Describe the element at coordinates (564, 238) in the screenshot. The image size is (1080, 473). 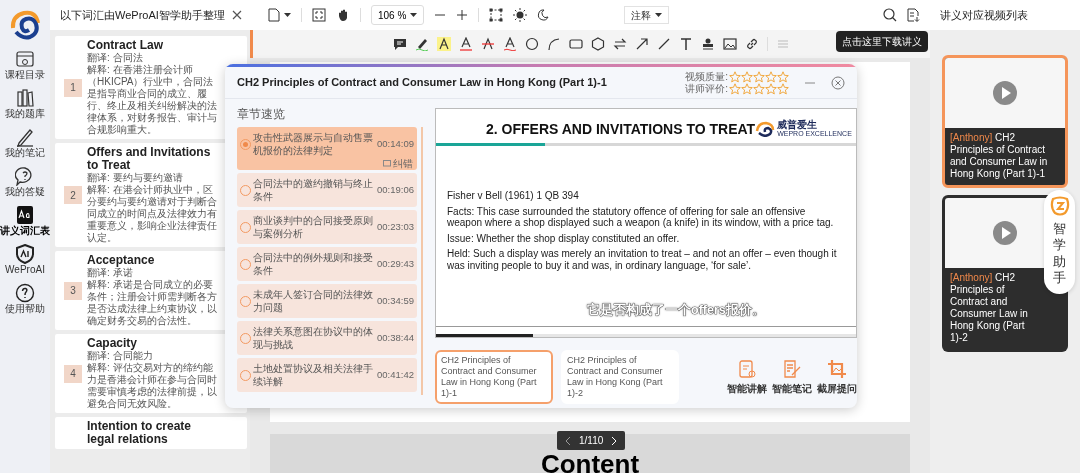
I see `slide-paragraph: Issue: Whether the shop display constituted an offer.` at that location.